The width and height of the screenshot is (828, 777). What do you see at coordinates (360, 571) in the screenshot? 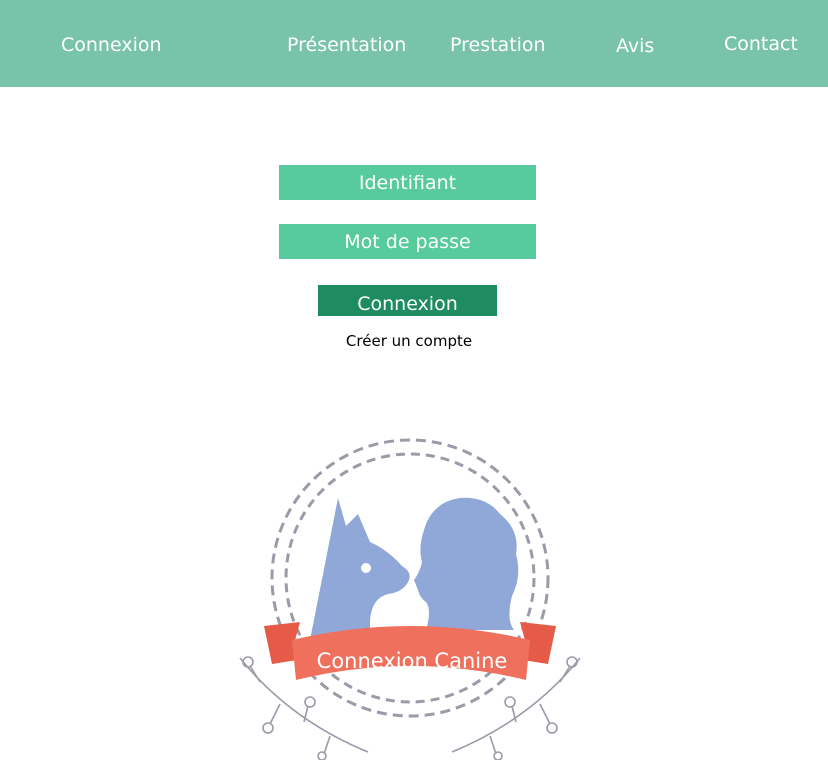
I see `dog-silhouette` at bounding box center [360, 571].